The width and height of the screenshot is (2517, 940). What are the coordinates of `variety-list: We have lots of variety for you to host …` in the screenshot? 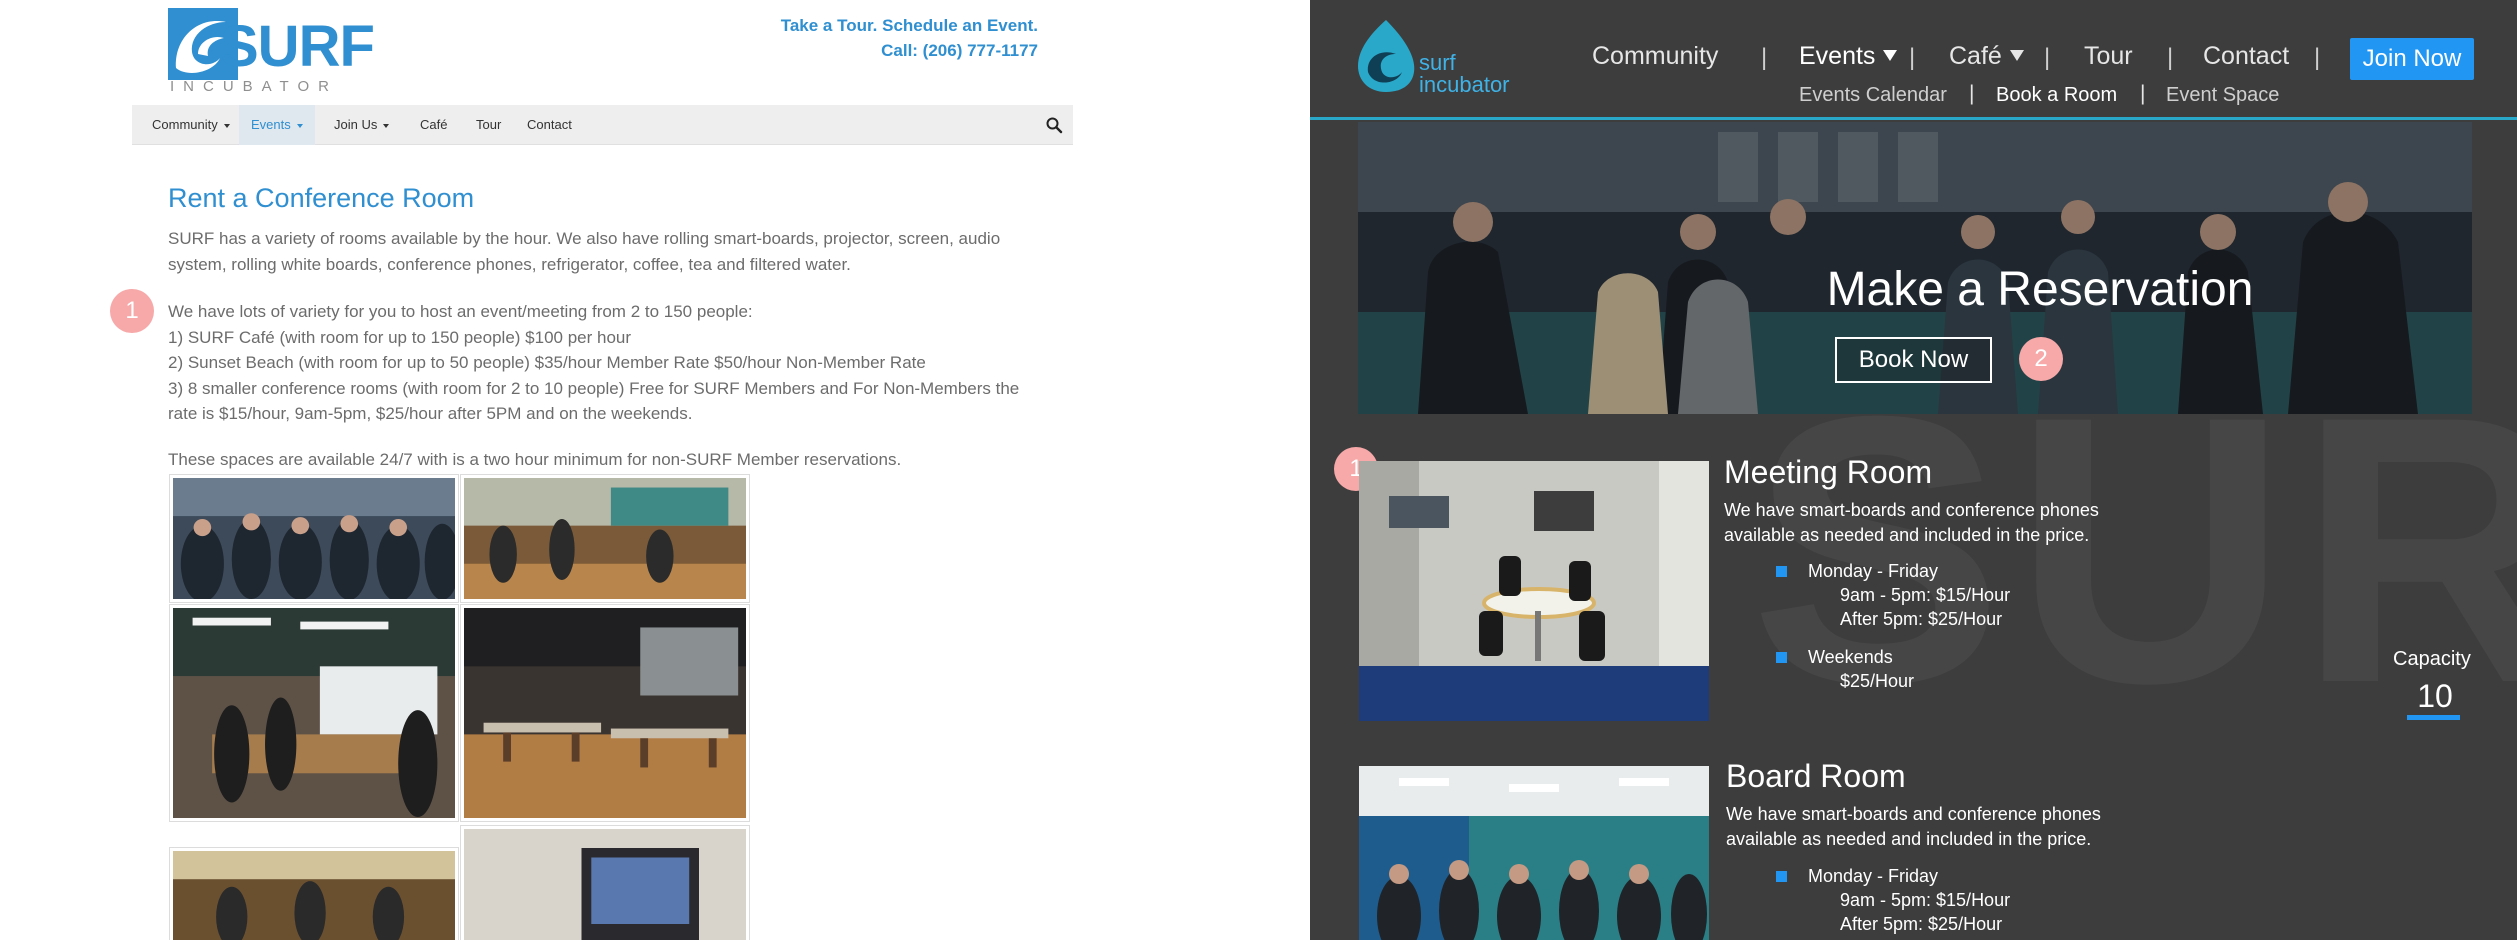 It's located at (608, 363).